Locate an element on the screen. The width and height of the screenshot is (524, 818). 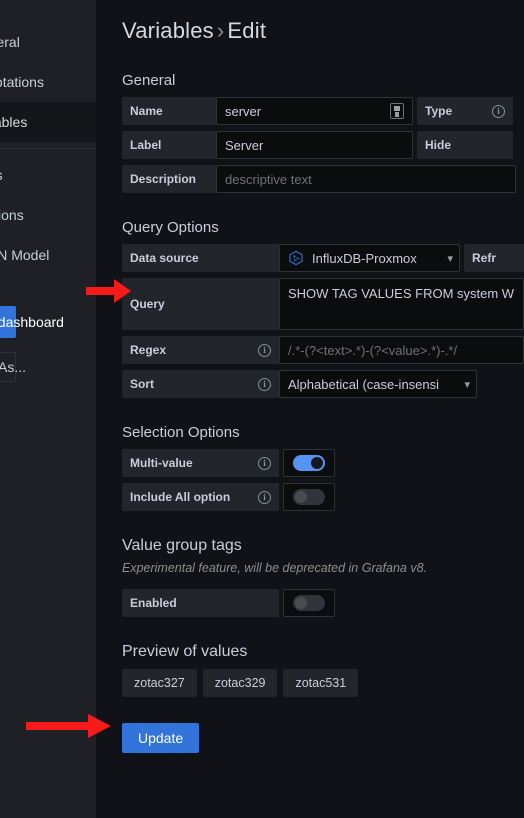
preview-value-chip: zotac327 is located at coordinates (159, 683).